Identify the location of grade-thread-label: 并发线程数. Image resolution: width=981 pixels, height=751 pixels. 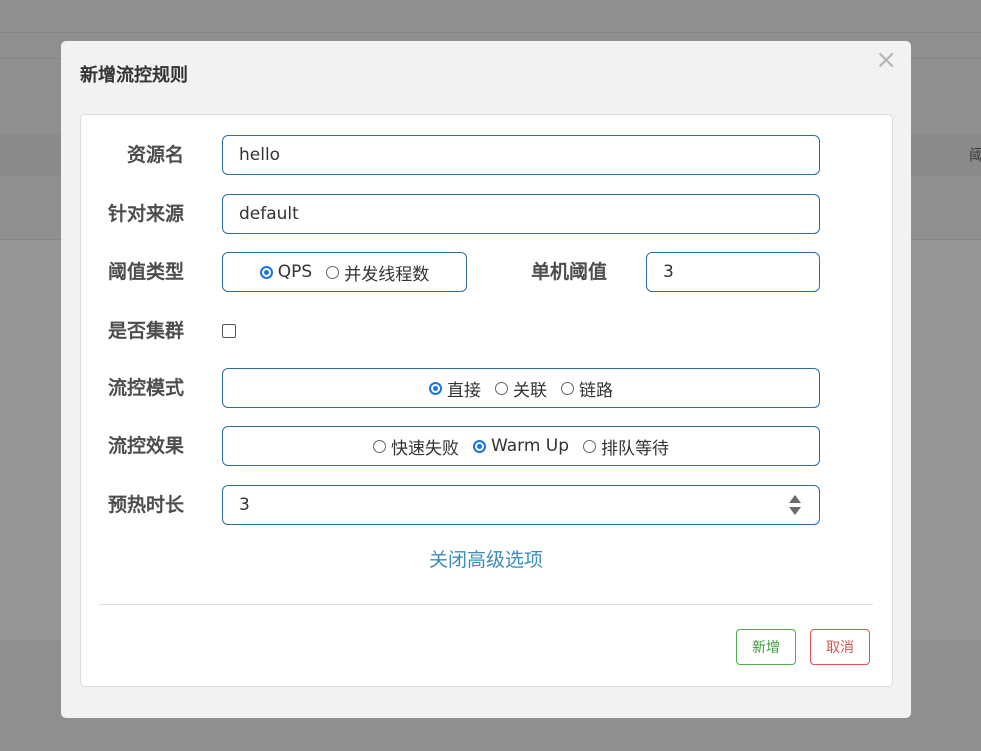
(386, 272).